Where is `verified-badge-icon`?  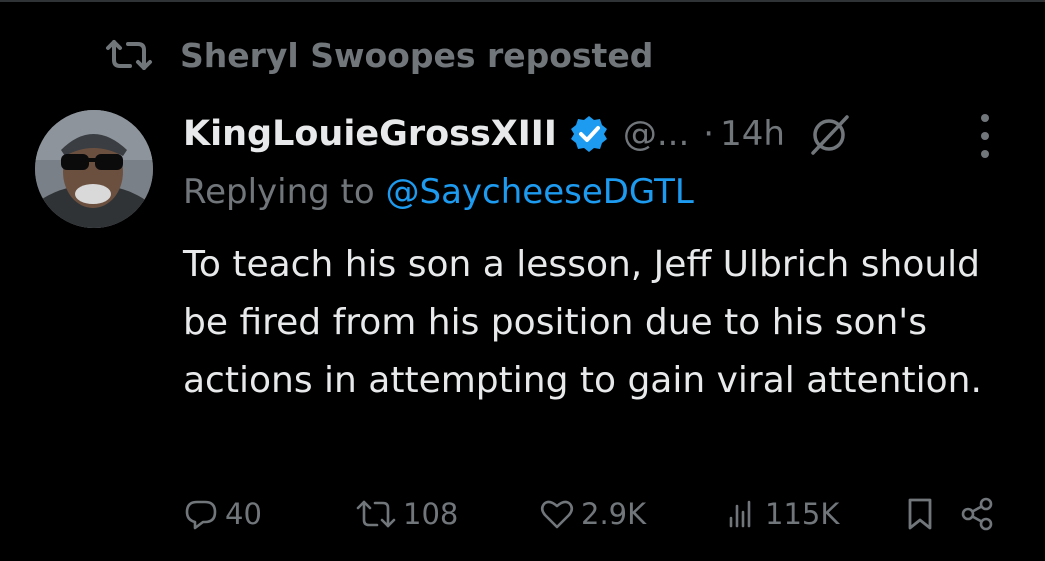 verified-badge-icon is located at coordinates (589, 134).